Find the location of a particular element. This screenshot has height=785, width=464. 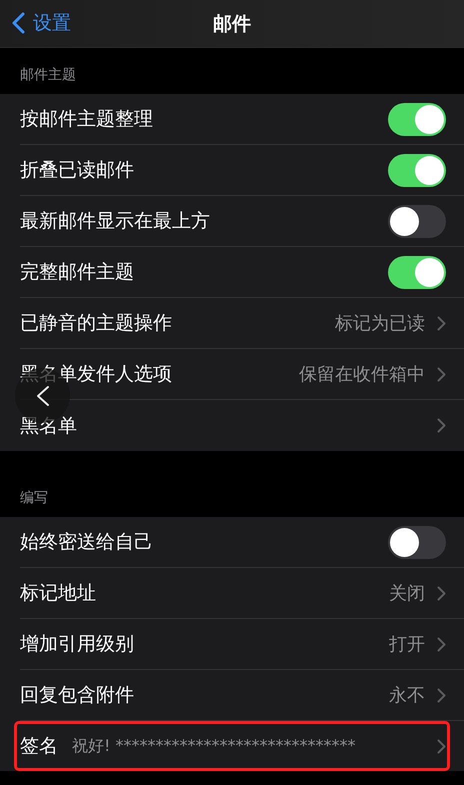

section-header: 邮件主题 is located at coordinates (48, 75).